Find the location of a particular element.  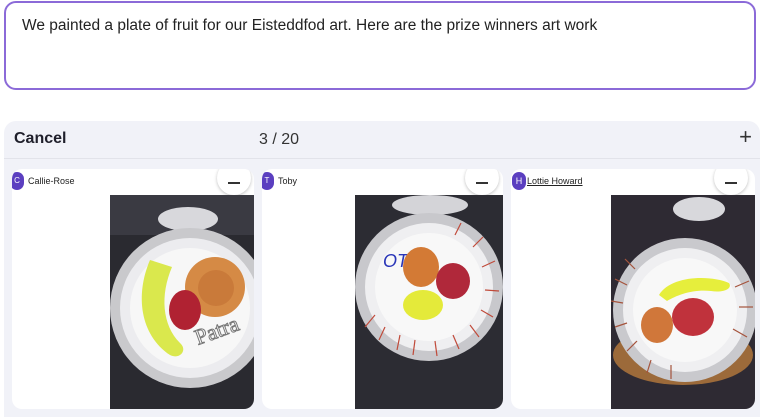

artwork-photo is located at coordinates (683, 302).